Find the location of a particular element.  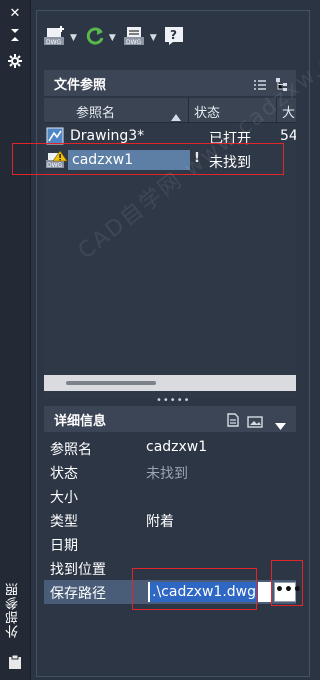

palette-title-strip: ✕ 外部参照 is located at coordinates (15, 340).